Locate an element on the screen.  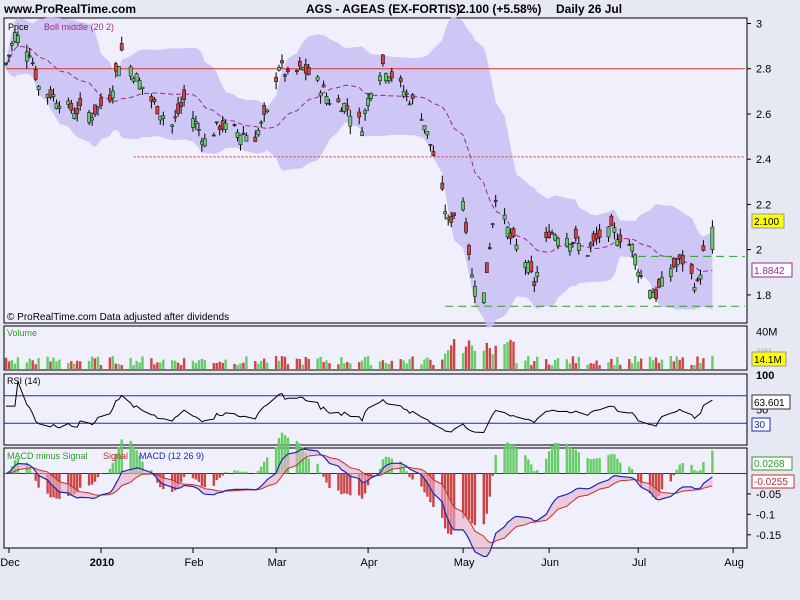
rsi-panel is located at coordinates (375, 409).